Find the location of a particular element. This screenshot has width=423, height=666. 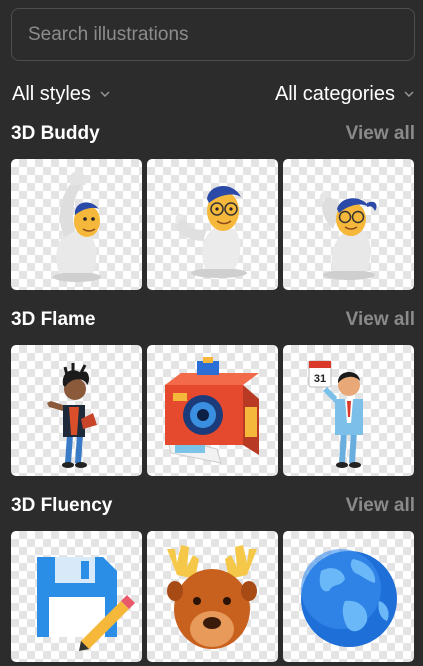

moose-icon is located at coordinates (212, 597).